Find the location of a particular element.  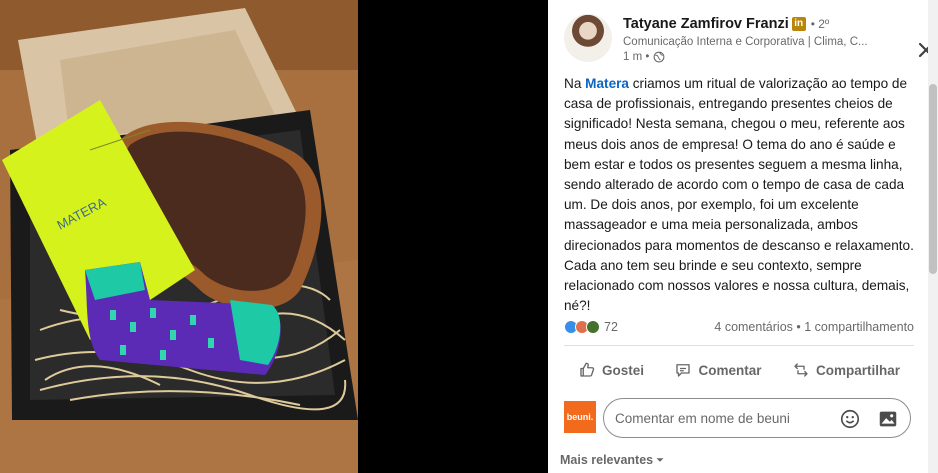

reaction-count: 72 is located at coordinates (611, 327).